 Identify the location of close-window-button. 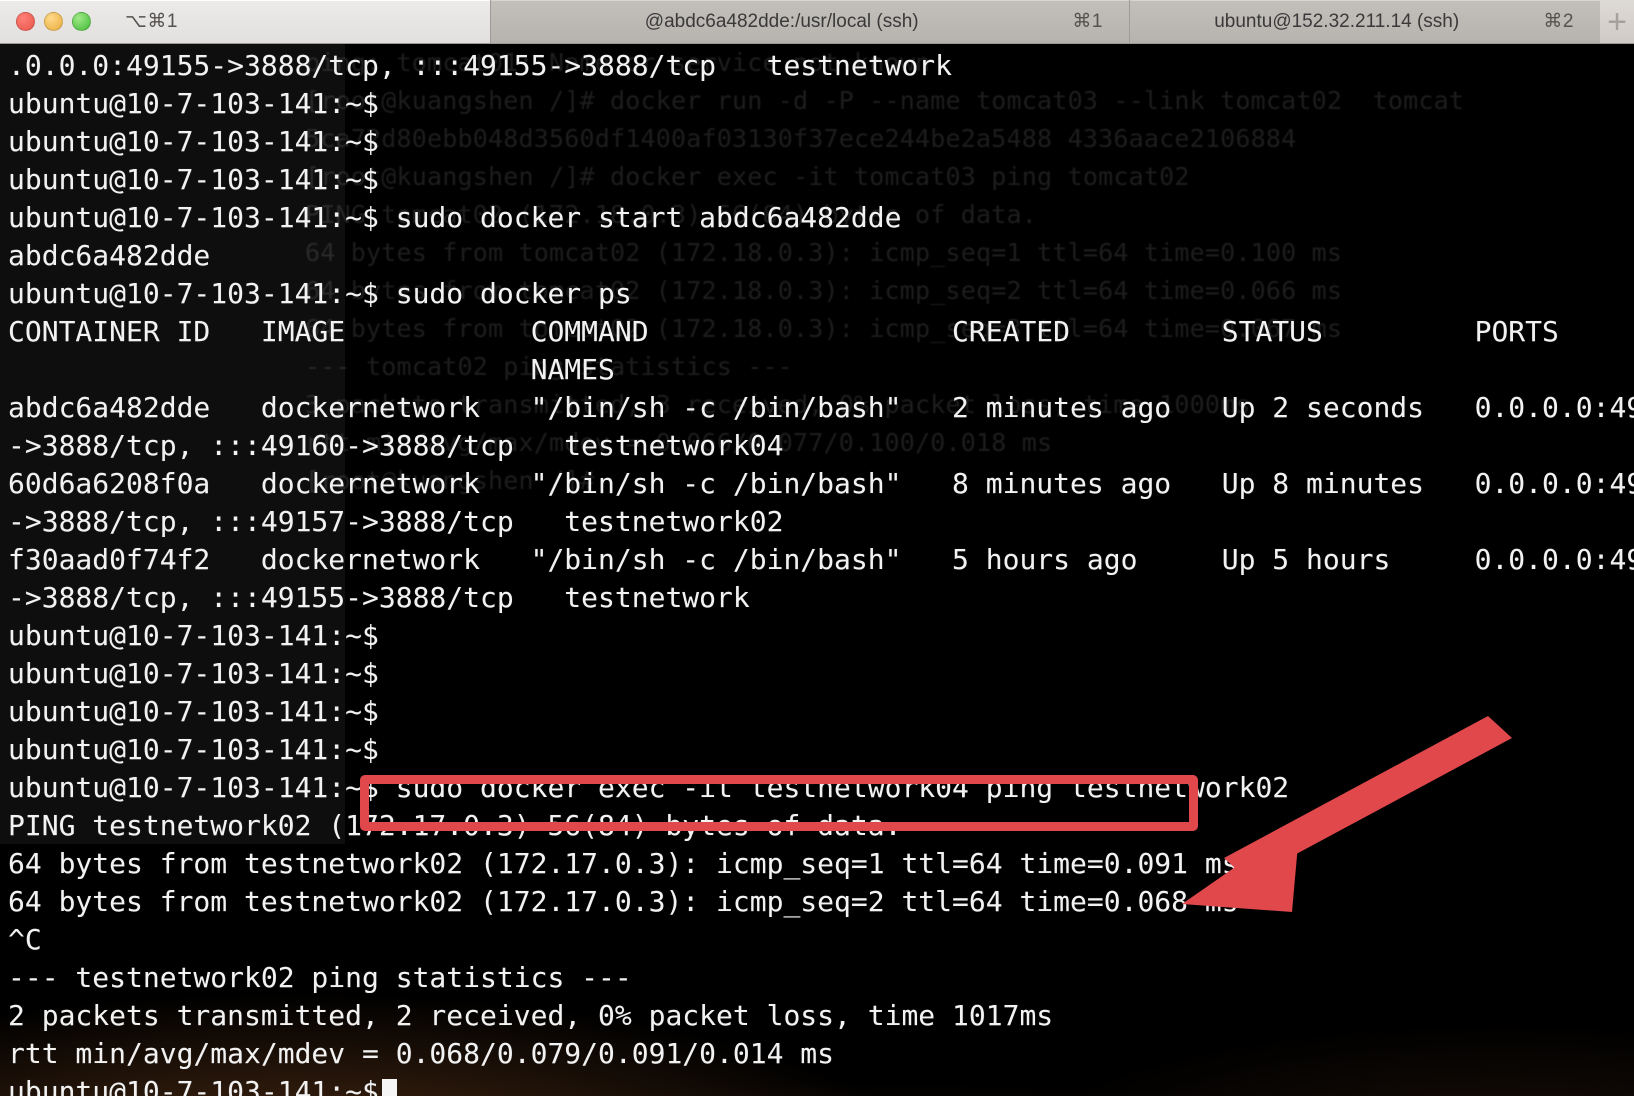
(25, 21).